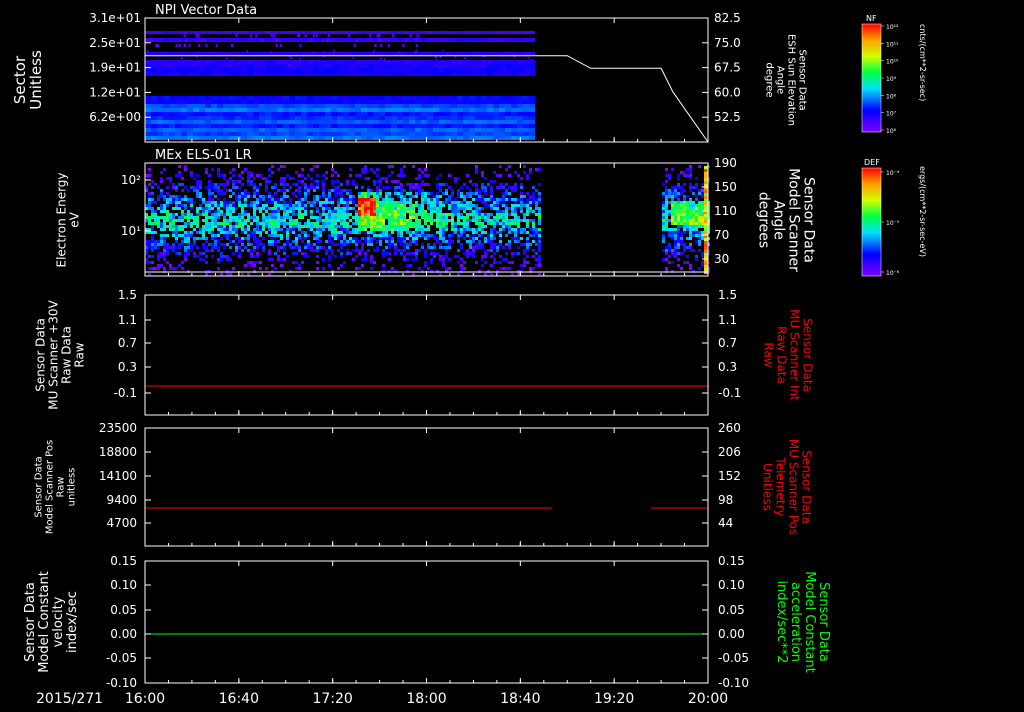 The height and width of the screenshot is (712, 1024). What do you see at coordinates (121, 683) in the screenshot?
I see `p5-tick-label: -0.10` at bounding box center [121, 683].